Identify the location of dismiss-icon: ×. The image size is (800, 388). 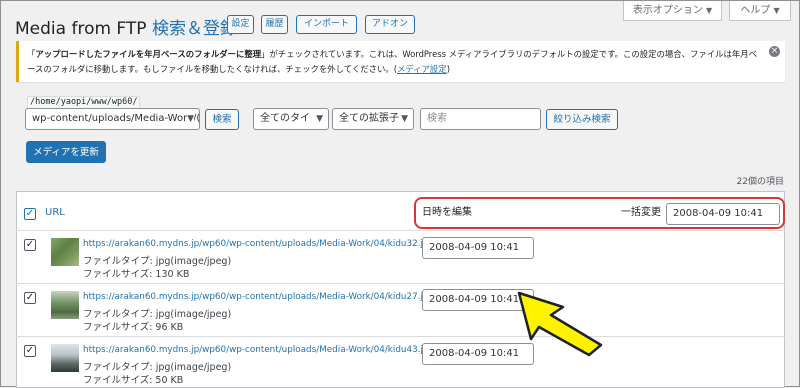
(774, 51).